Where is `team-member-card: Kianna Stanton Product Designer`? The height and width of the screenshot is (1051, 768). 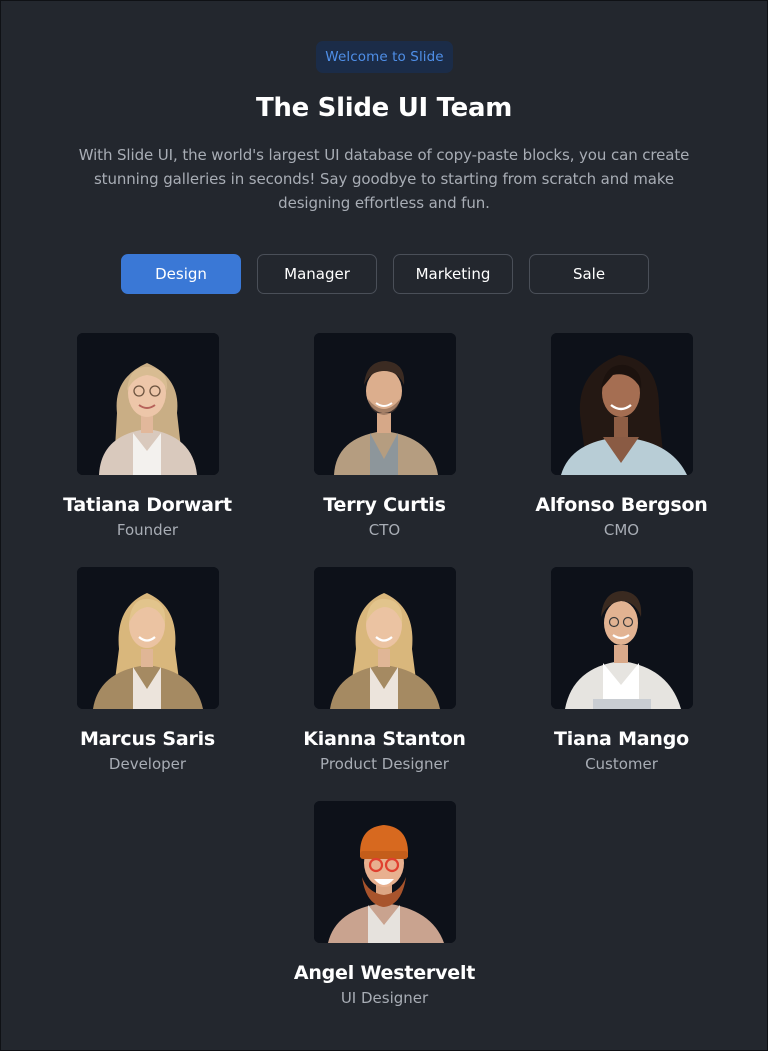
team-member-card: Kianna Stanton Product Designer is located at coordinates (384, 671).